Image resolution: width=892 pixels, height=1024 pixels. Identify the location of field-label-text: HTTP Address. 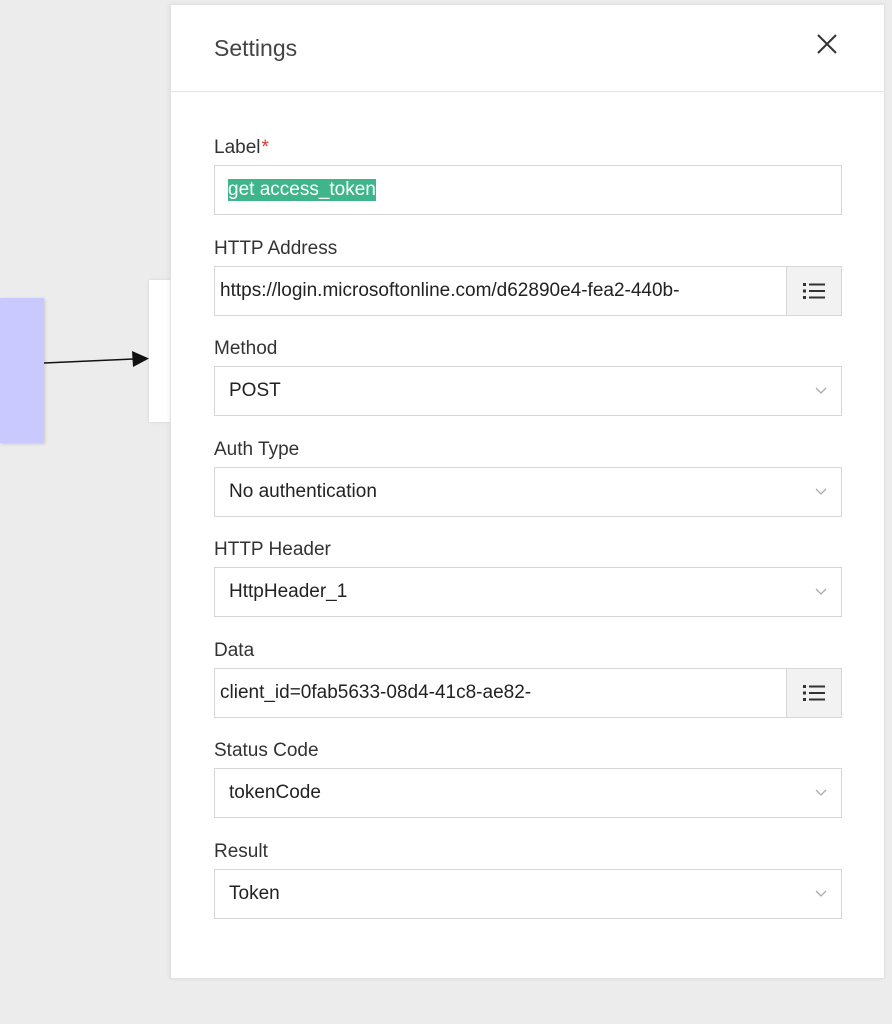
(276, 248).